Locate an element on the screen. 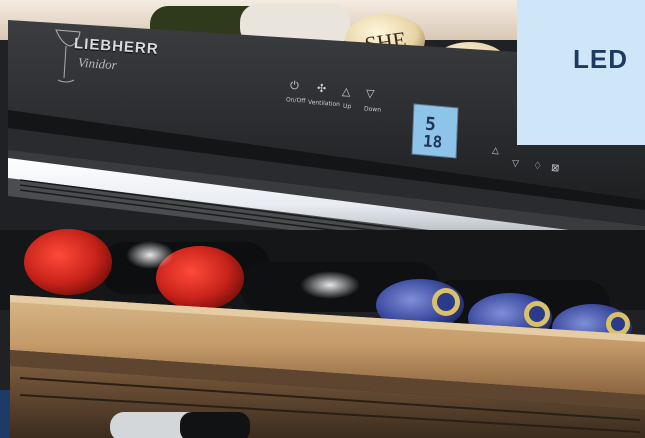 This screenshot has height=438, width=645. temp-up-button: △ is located at coordinates (346, 92).